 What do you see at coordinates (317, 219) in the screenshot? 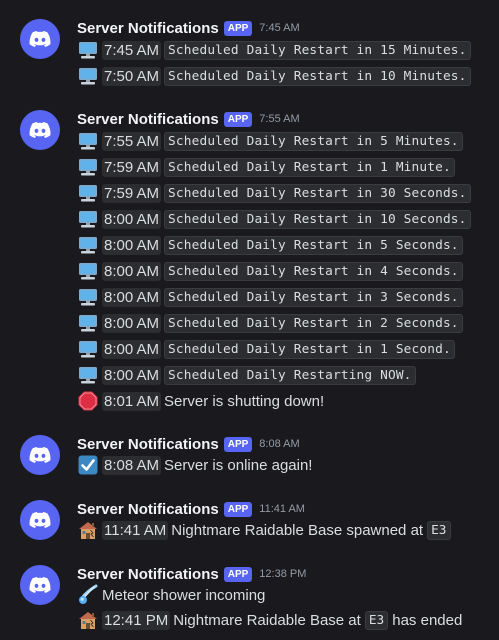
I see `code-text: Scheduled Daily Restart in 10 Seconds.` at bounding box center [317, 219].